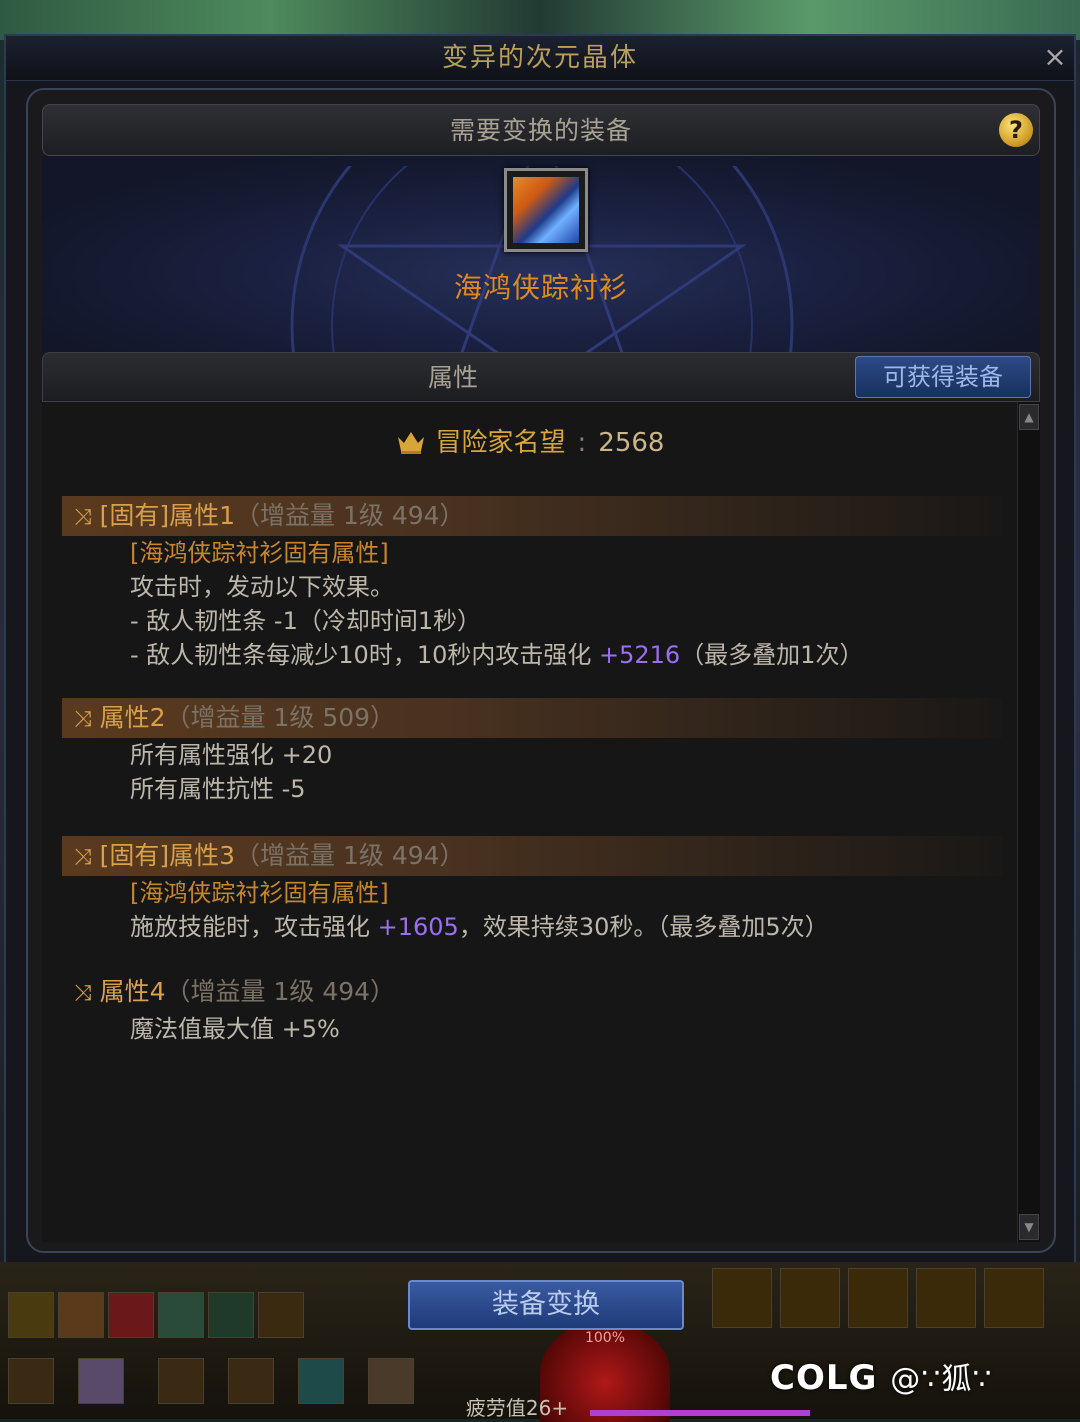 Image resolution: width=1080 pixels, height=1422 pixels. What do you see at coordinates (500, 443) in the screenshot?
I see `reputation-label: 冒险家名望` at bounding box center [500, 443].